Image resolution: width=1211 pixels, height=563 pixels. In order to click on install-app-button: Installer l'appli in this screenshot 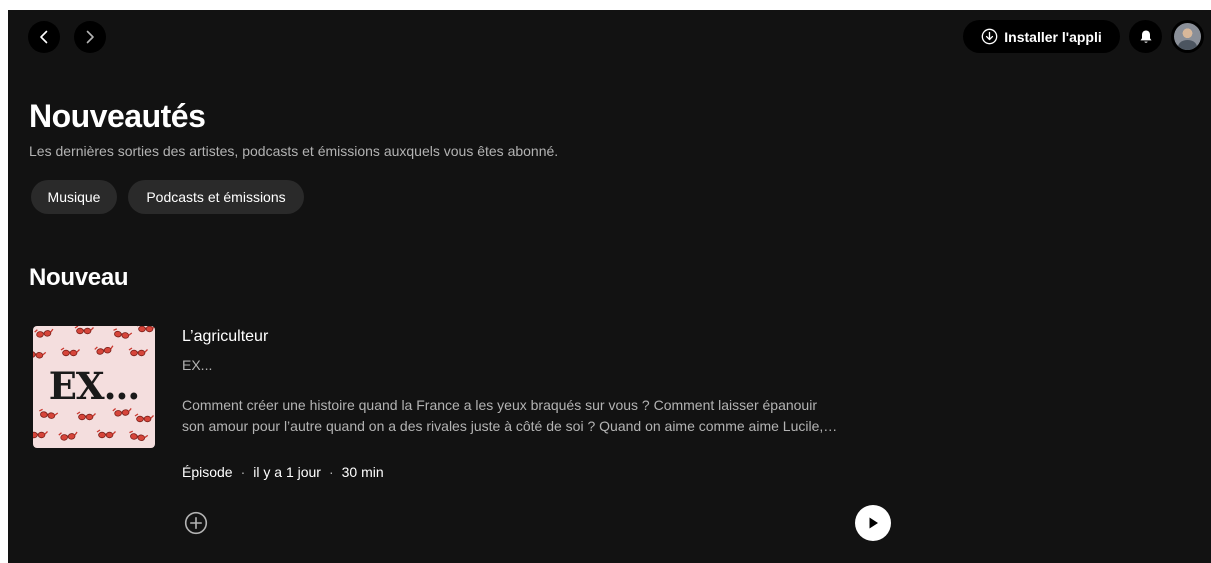, I will do `click(1041, 36)`.